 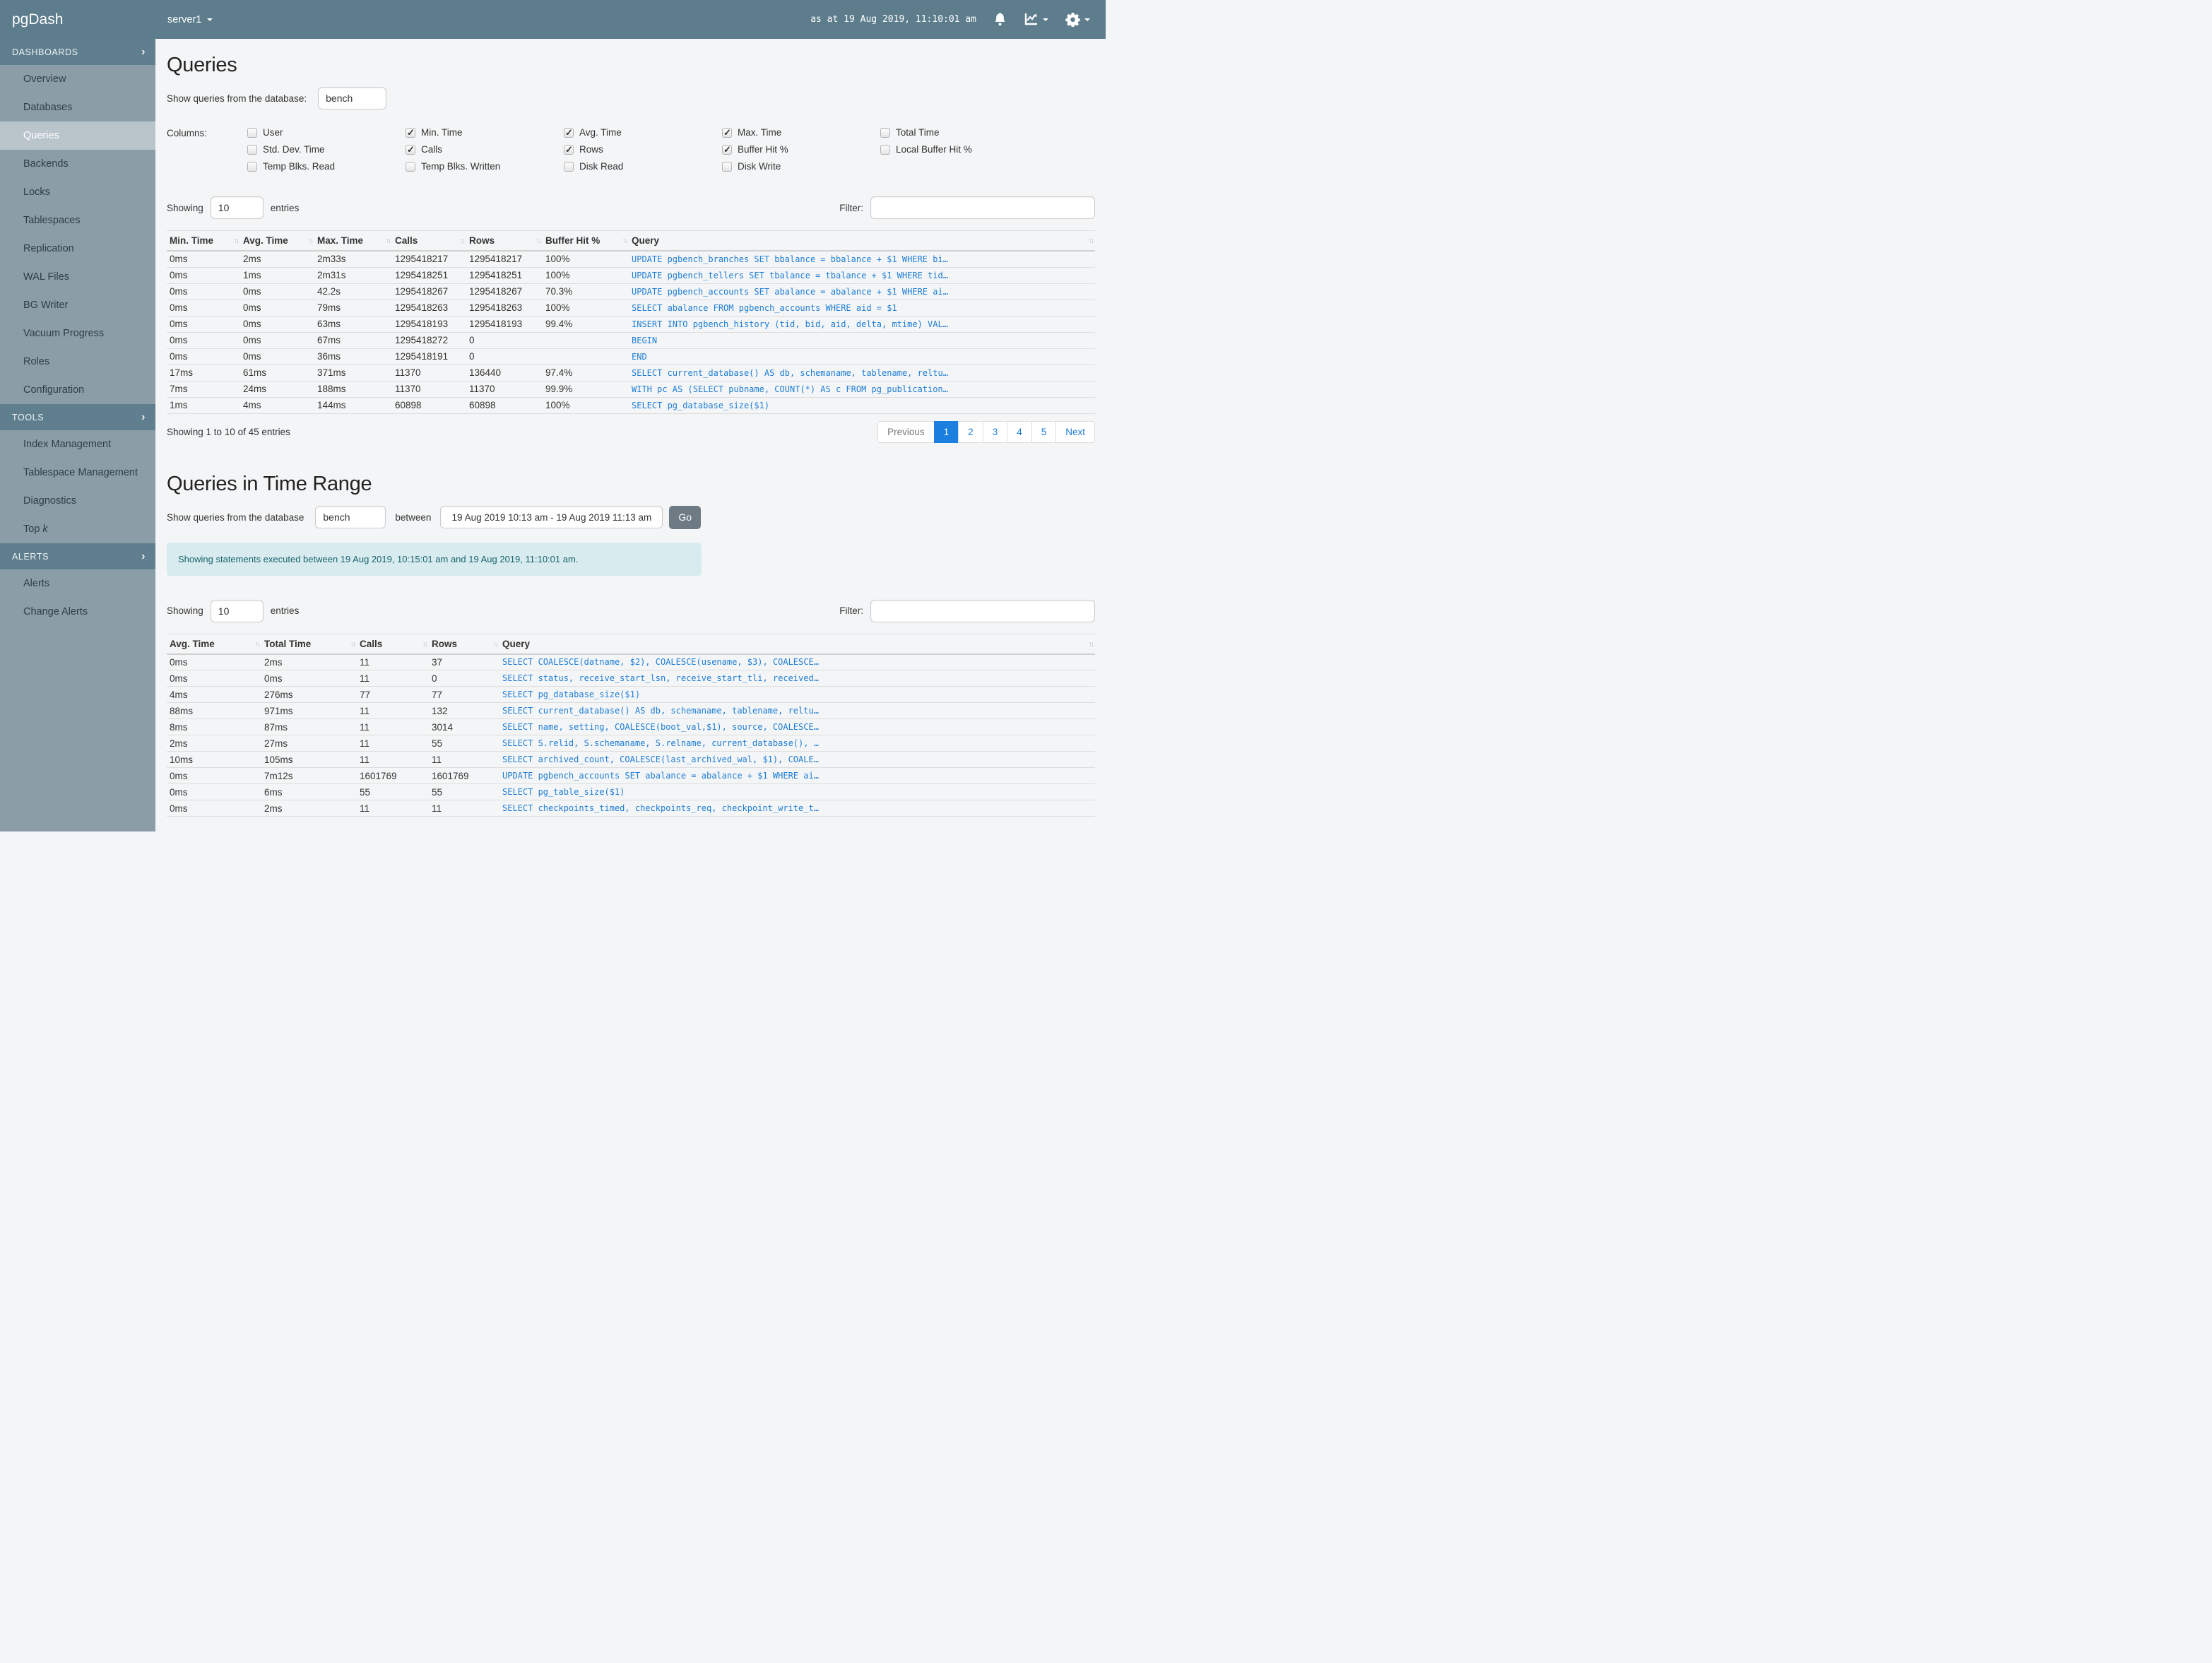 What do you see at coordinates (77, 52) in the screenshot?
I see `sidebar-section-dashboards: DASHBOARDS ›` at bounding box center [77, 52].